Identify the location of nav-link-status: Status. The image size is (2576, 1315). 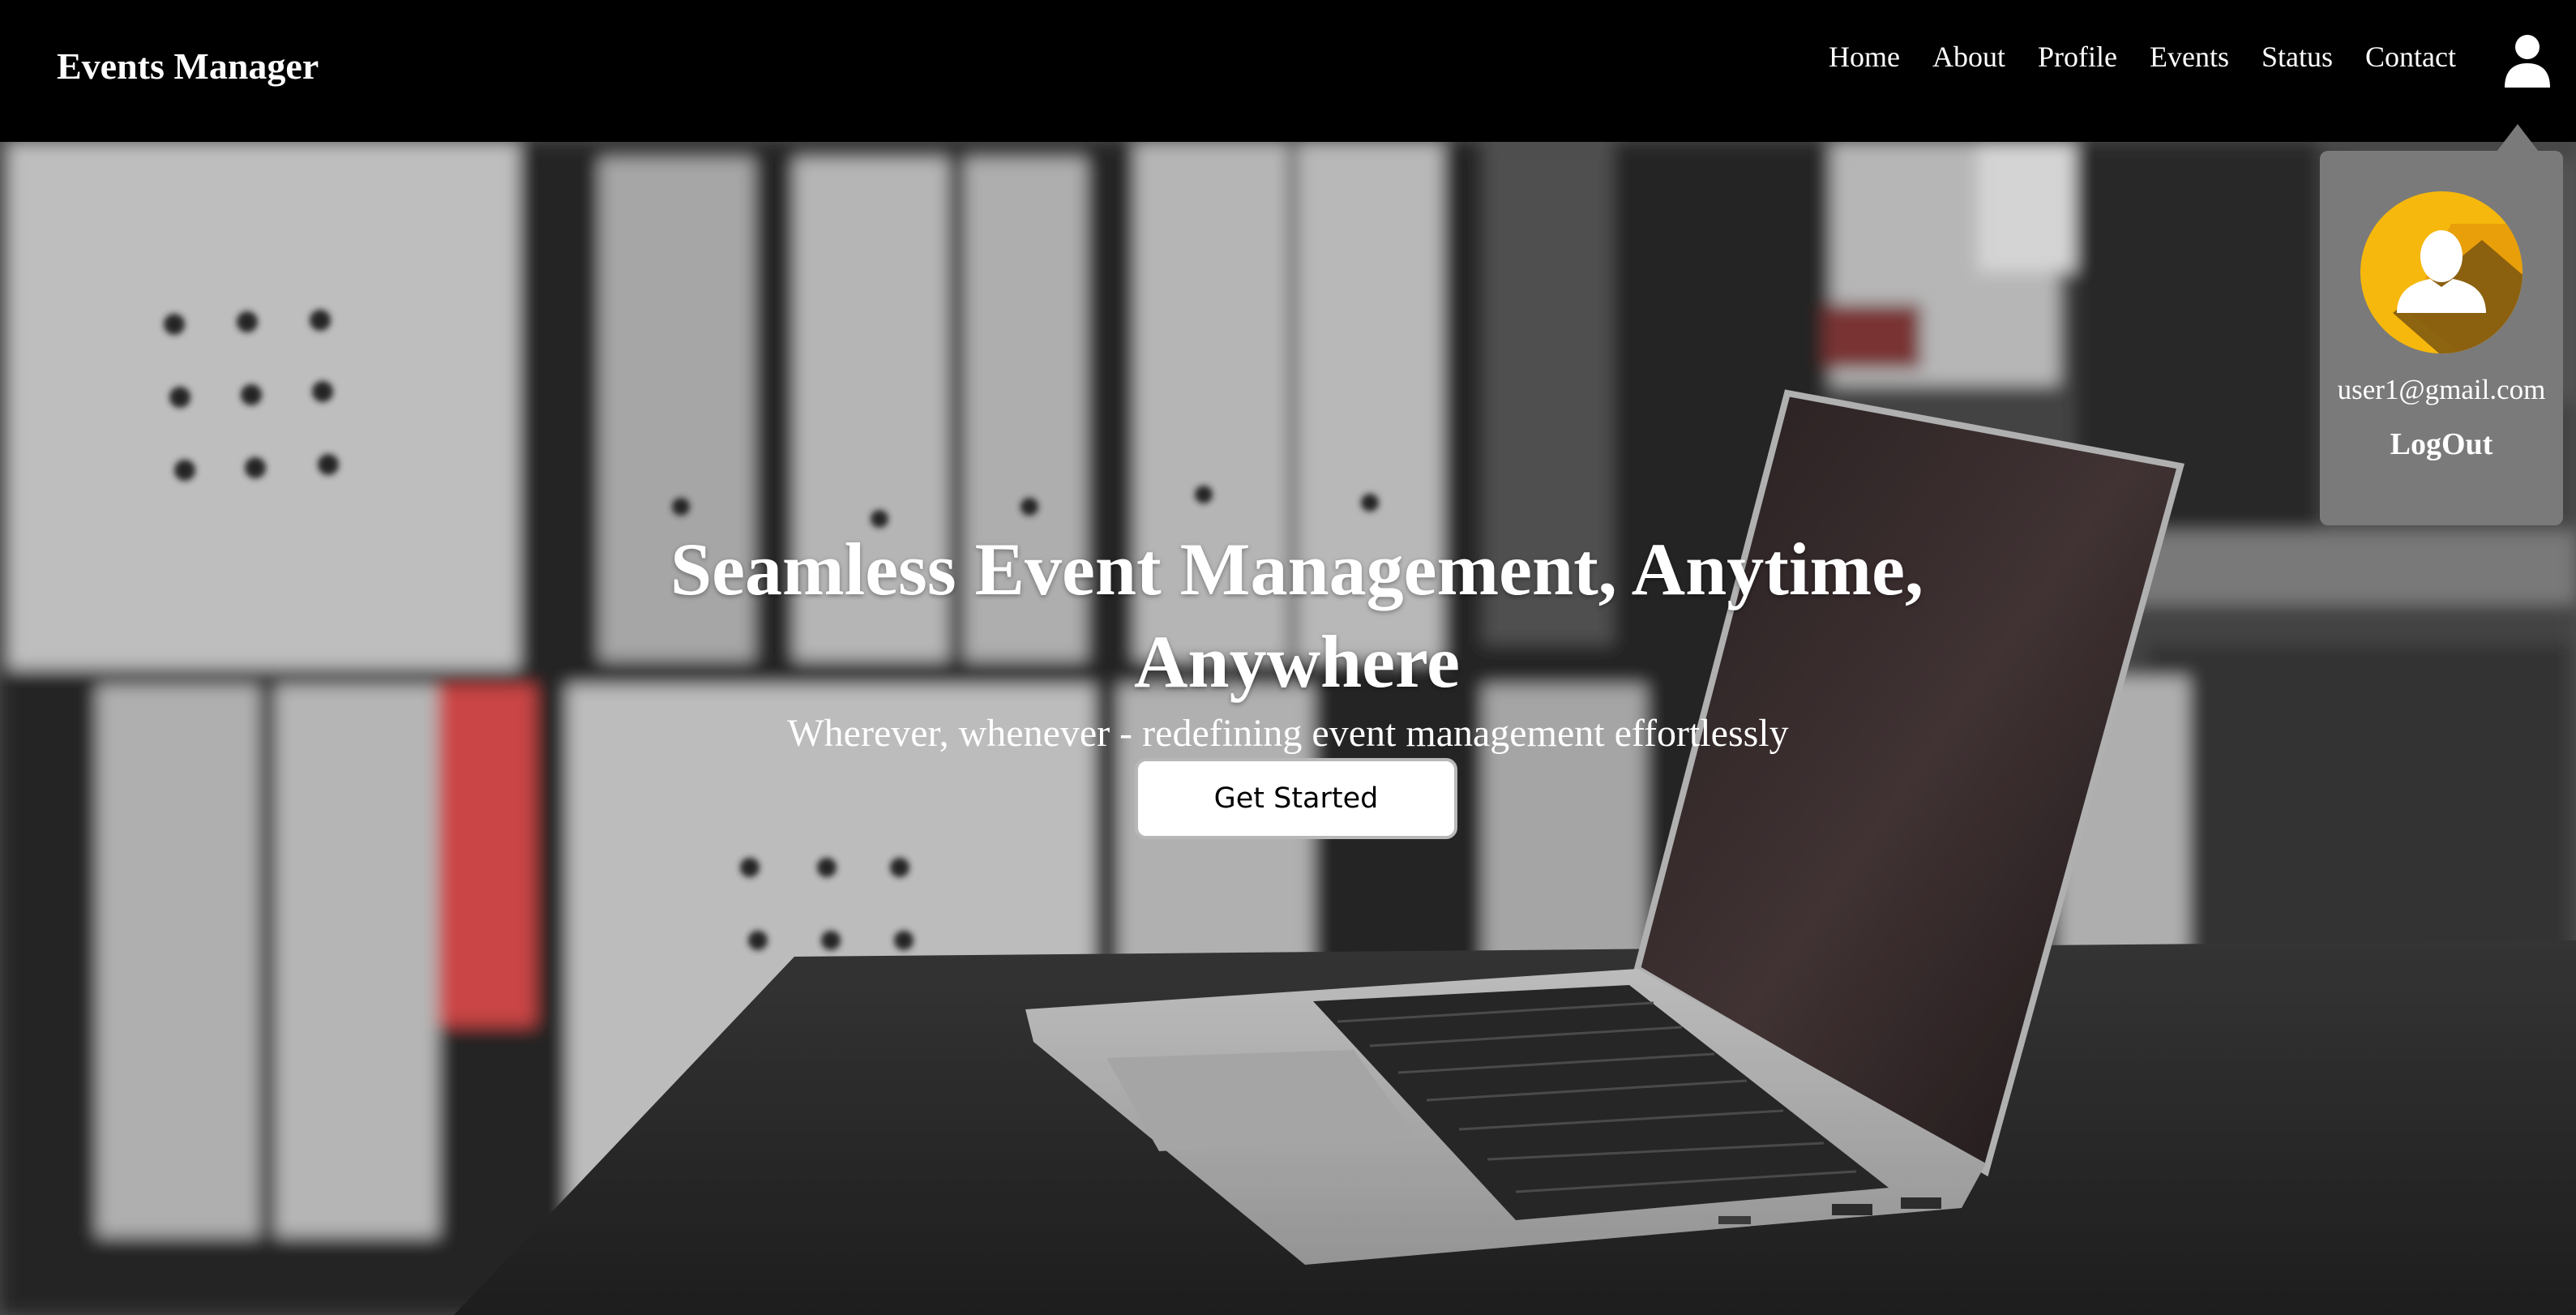
(2297, 56).